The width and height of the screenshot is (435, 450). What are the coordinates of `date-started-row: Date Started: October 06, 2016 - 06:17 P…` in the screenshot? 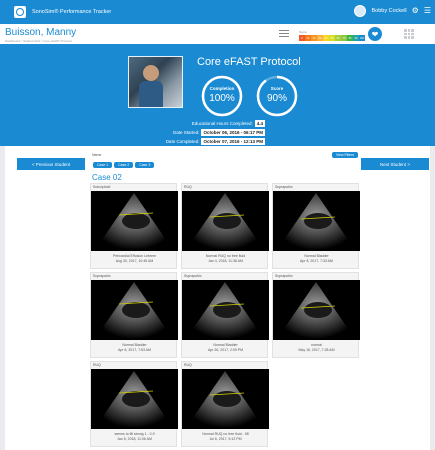 It's located at (219, 132).